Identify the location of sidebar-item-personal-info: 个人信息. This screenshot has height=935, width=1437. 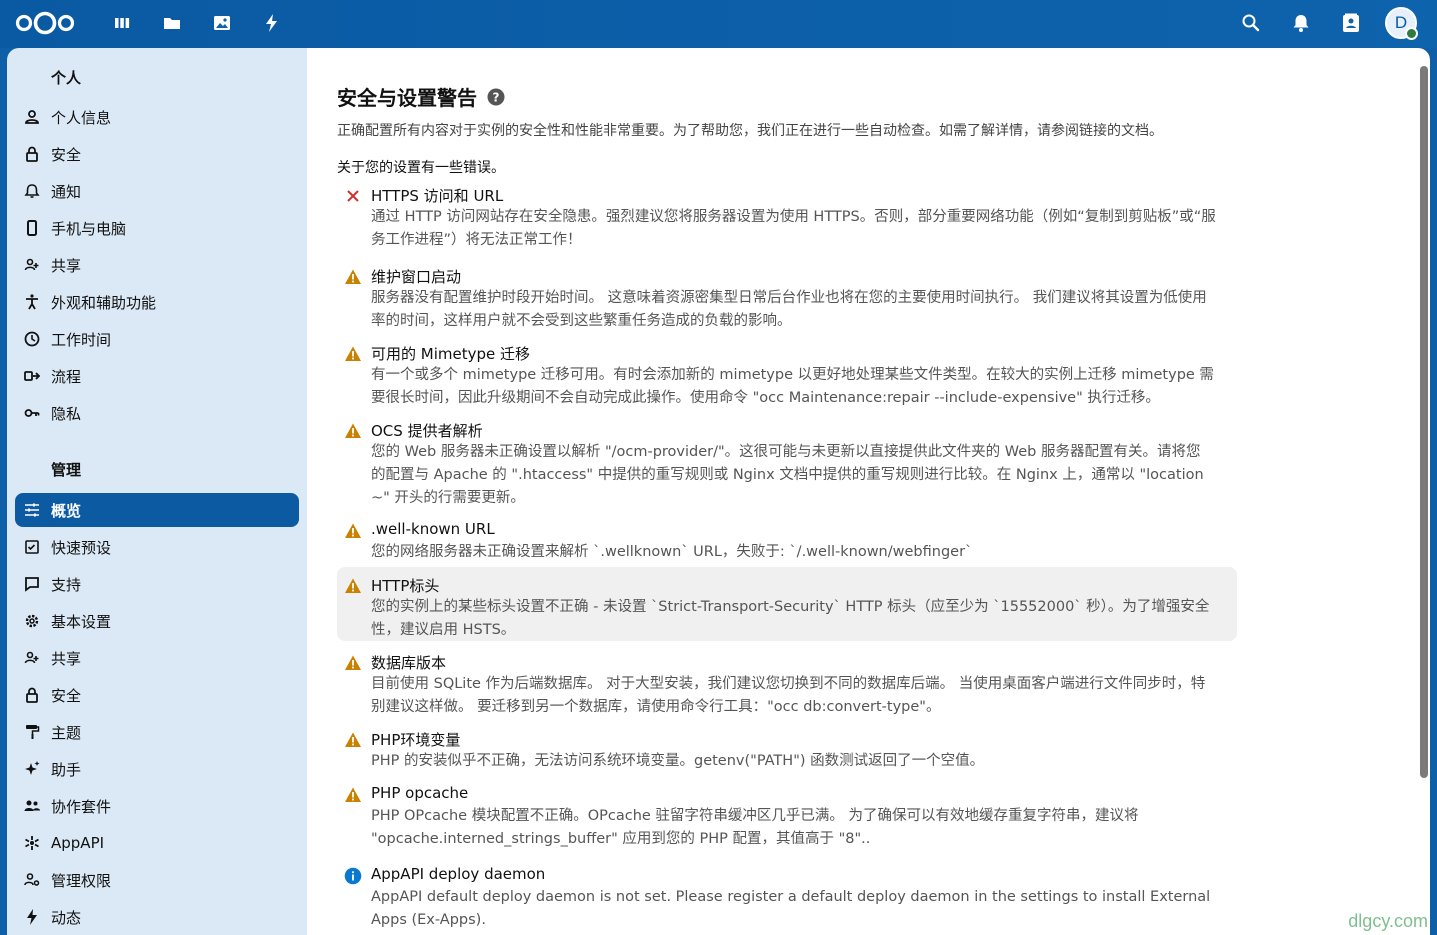
(157, 117).